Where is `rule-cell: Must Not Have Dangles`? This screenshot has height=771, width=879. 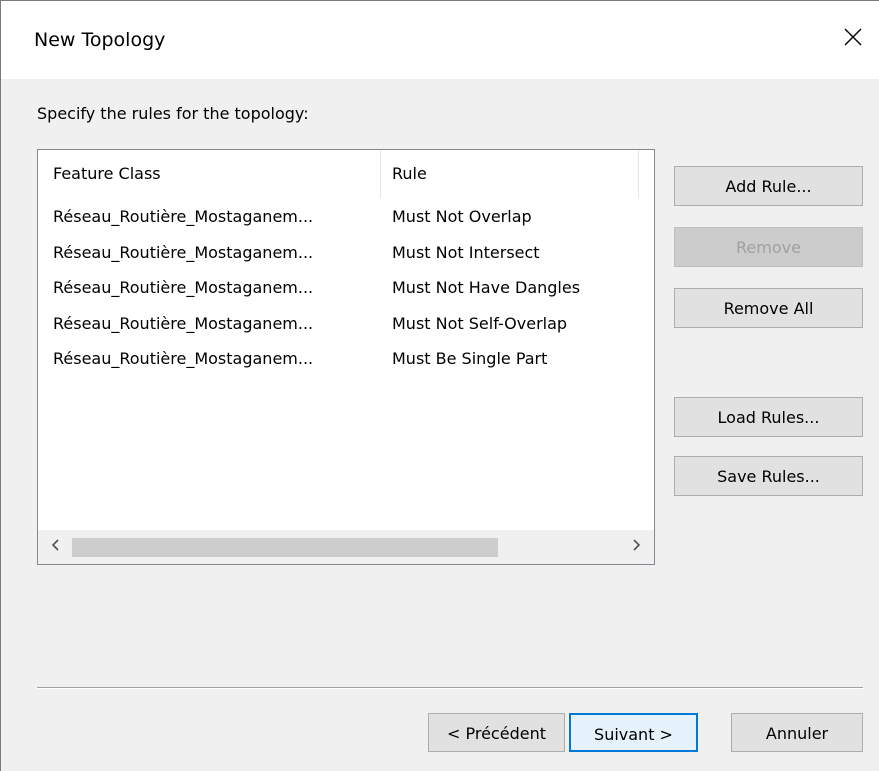
rule-cell: Must Not Have Dangles is located at coordinates (486, 287).